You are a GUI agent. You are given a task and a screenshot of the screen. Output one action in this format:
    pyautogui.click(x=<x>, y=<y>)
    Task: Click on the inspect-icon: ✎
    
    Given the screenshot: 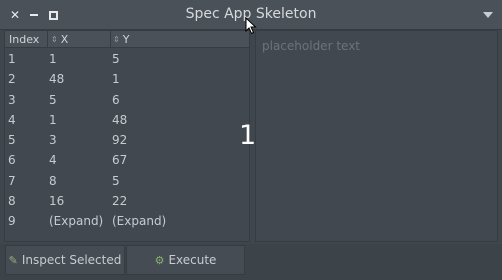 What is the action you would take?
    pyautogui.click(x=13, y=260)
    